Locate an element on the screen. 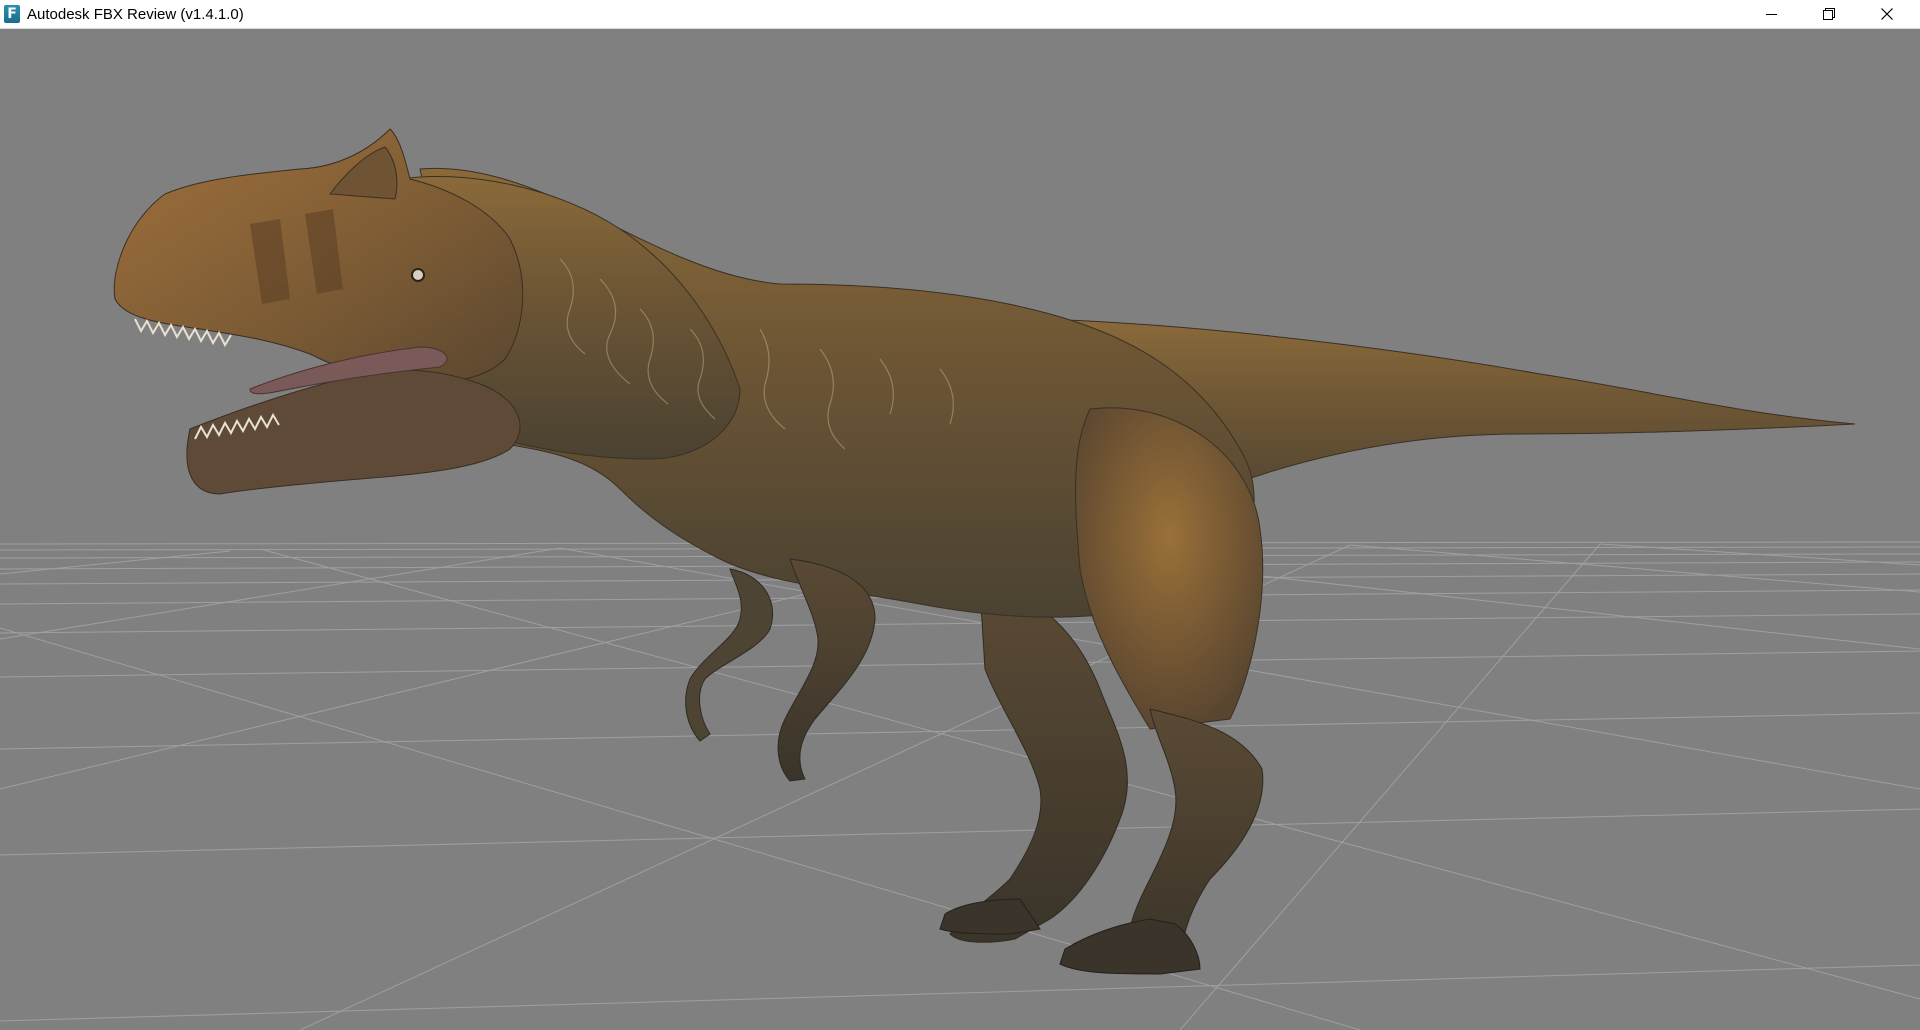 Image resolution: width=1920 pixels, height=1030 pixels. far-arm is located at coordinates (729, 655).